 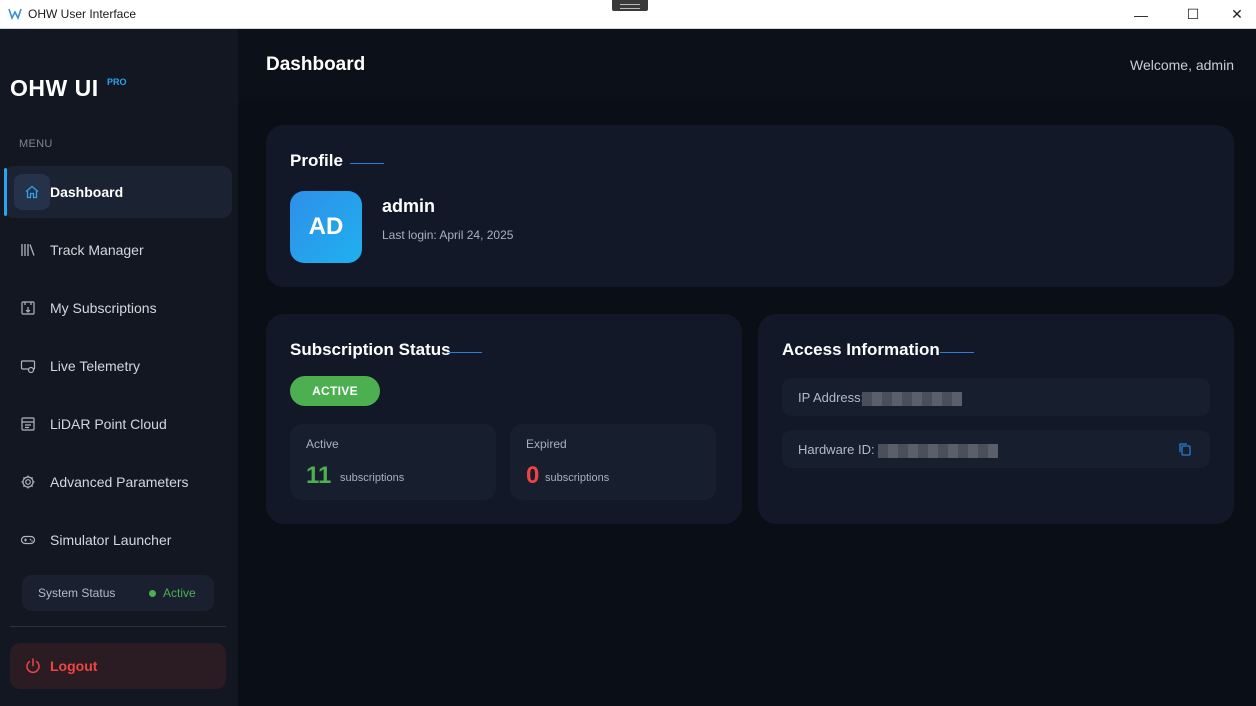 What do you see at coordinates (118, 666) in the screenshot?
I see `logout-button: Logout` at bounding box center [118, 666].